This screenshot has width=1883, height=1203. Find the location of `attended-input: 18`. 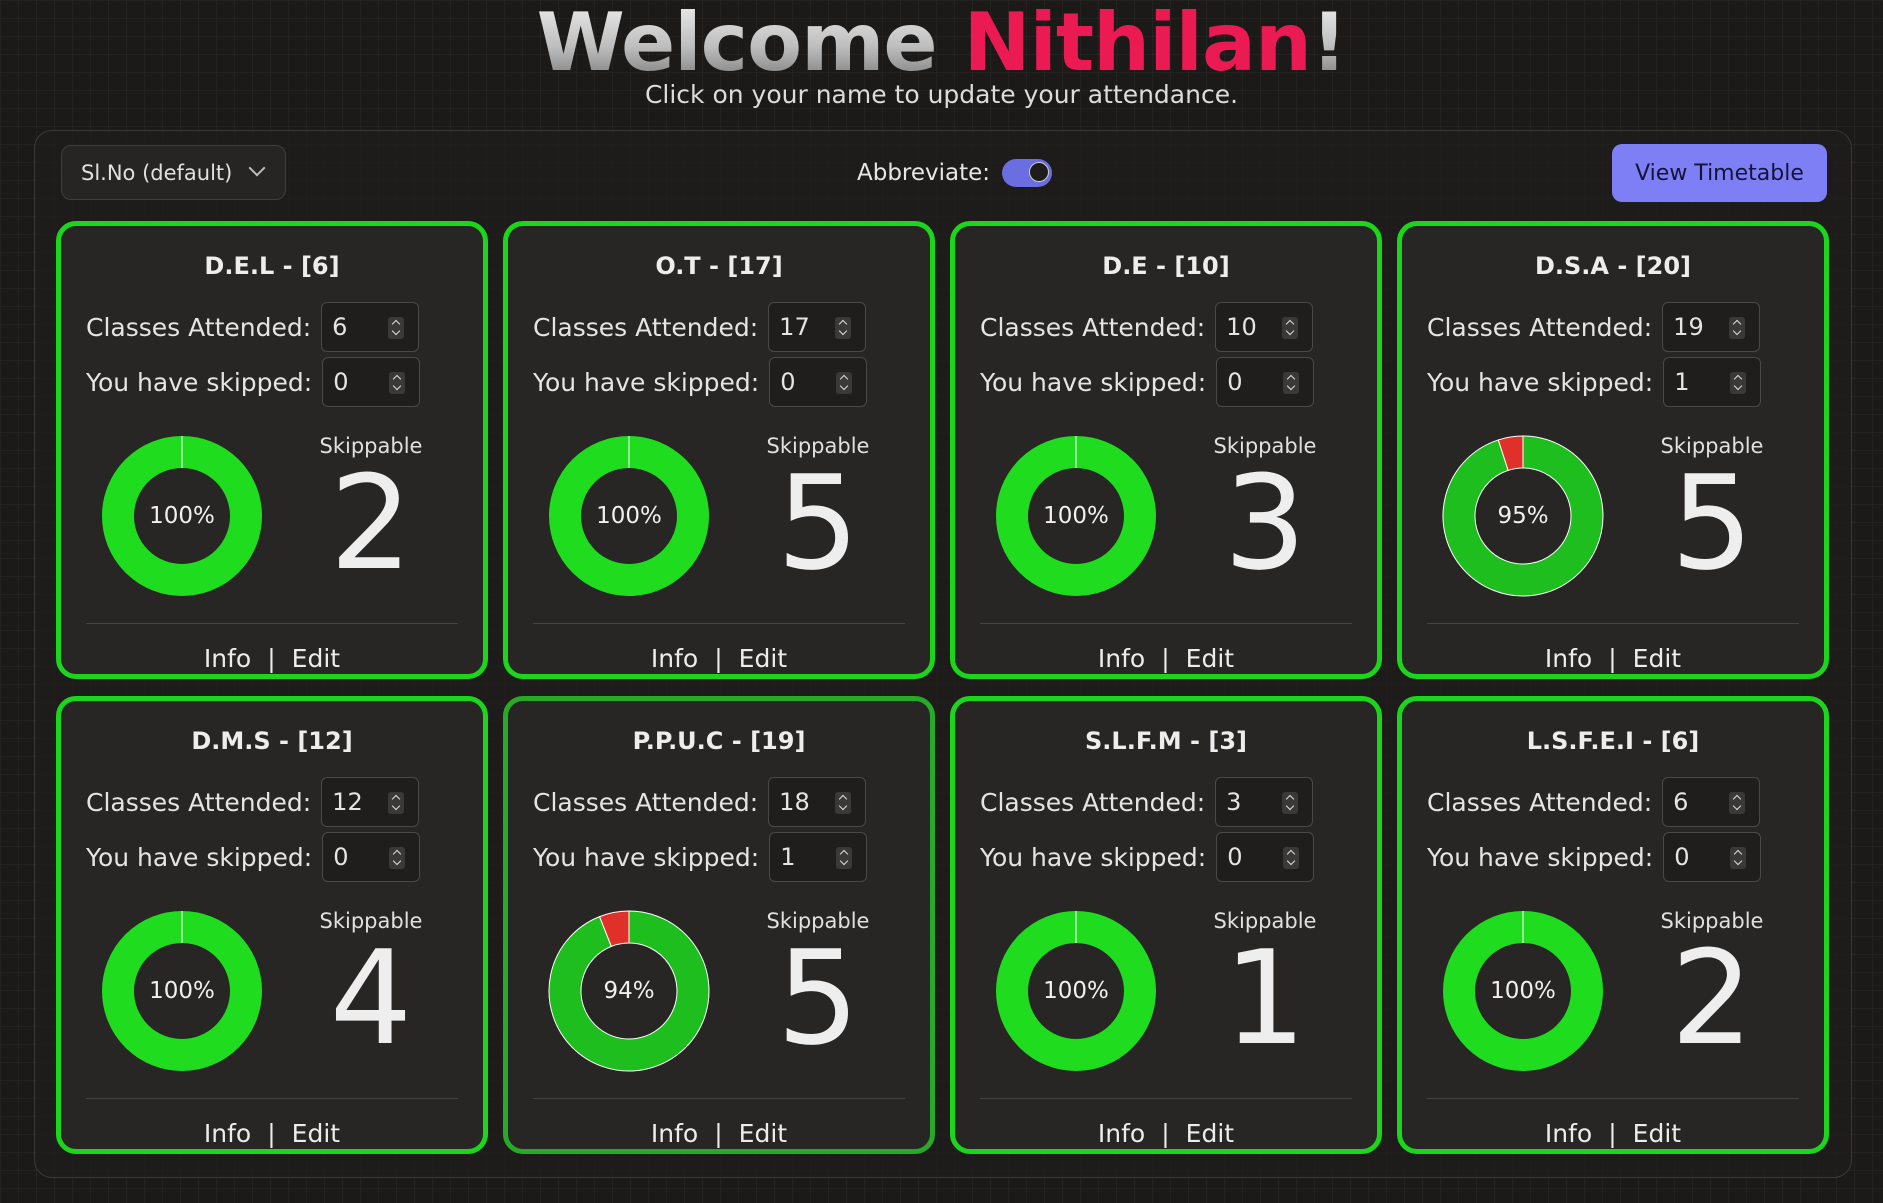

attended-input: 18 is located at coordinates (817, 802).